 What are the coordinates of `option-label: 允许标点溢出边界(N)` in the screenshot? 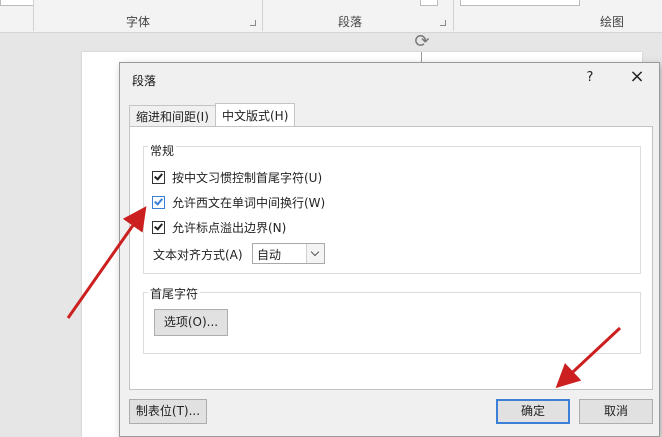 It's located at (229, 227).